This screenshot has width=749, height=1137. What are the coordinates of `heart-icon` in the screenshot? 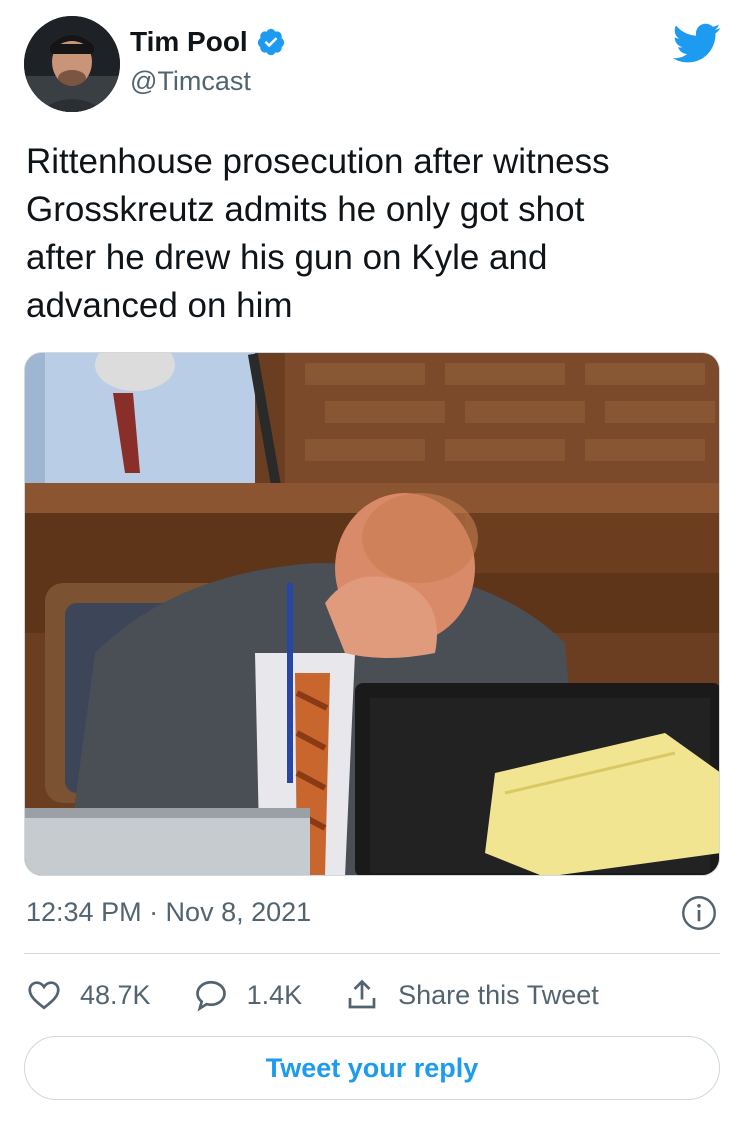 It's located at (44, 995).